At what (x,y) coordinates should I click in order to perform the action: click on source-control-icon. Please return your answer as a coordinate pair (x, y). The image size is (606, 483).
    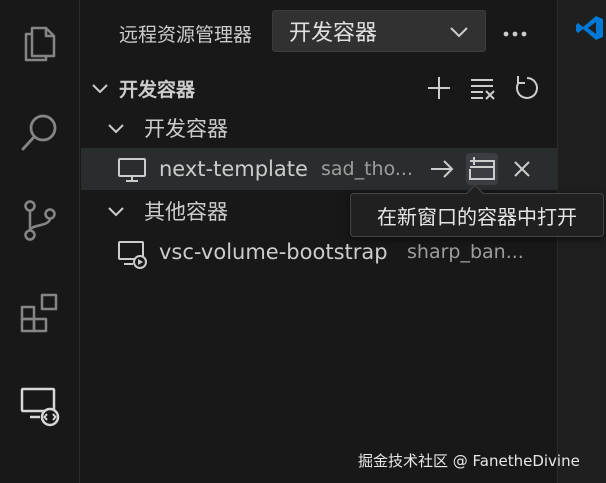
    Looking at the image, I should click on (40, 220).